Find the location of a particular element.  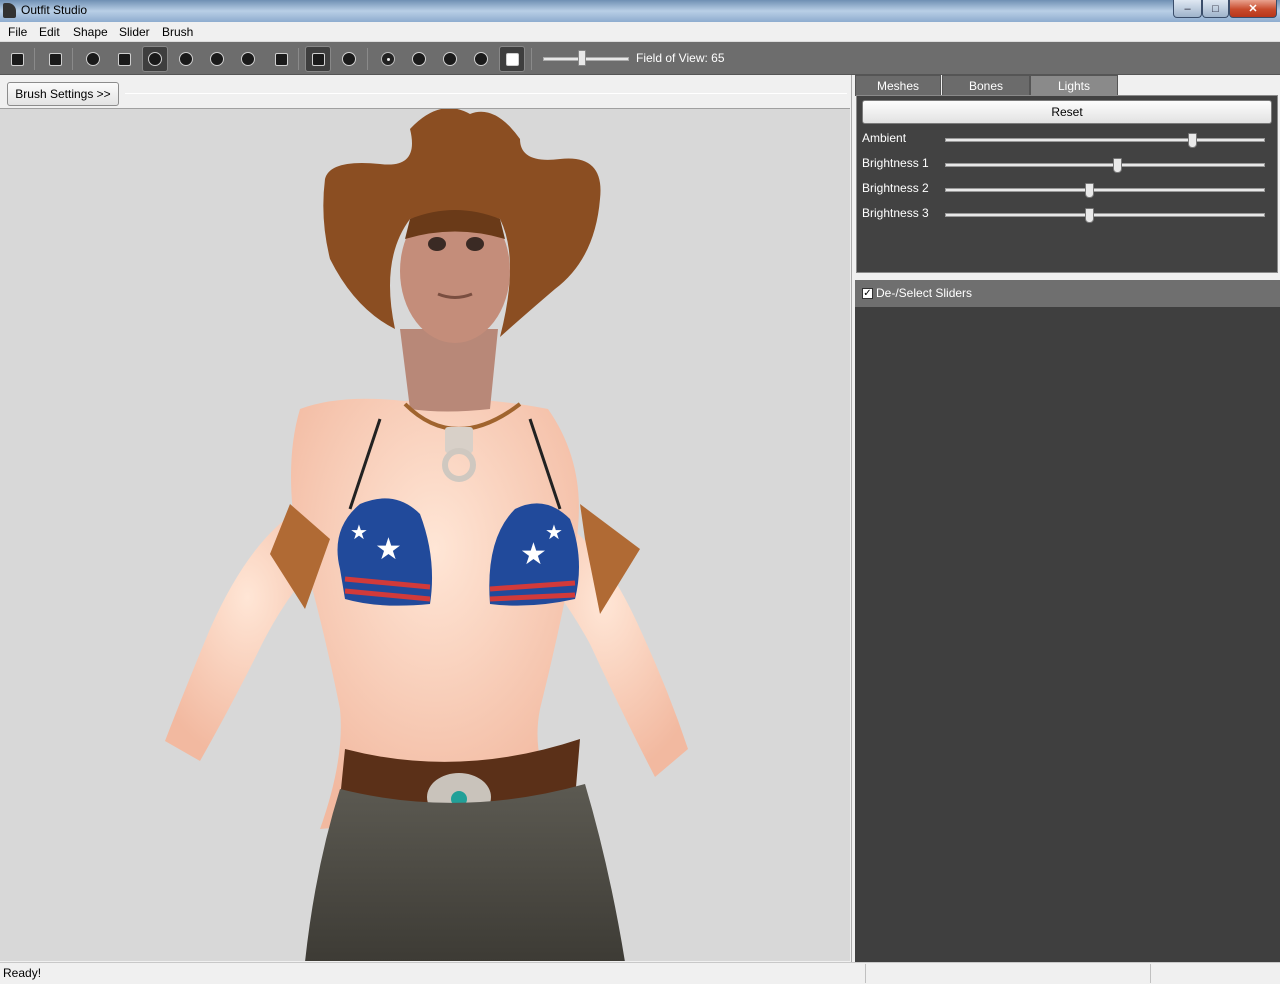

ambient-slider-thumb is located at coordinates (1192, 140).